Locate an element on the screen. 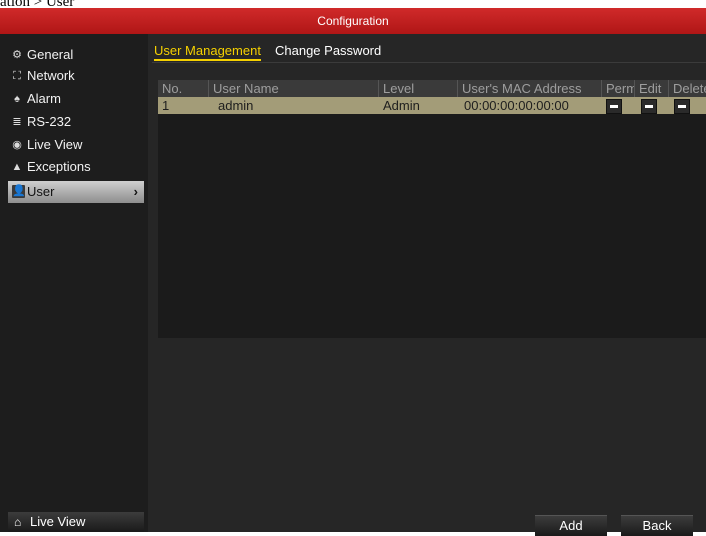 The image size is (706, 536). sidebar-item-label: Alarm is located at coordinates (44, 98).